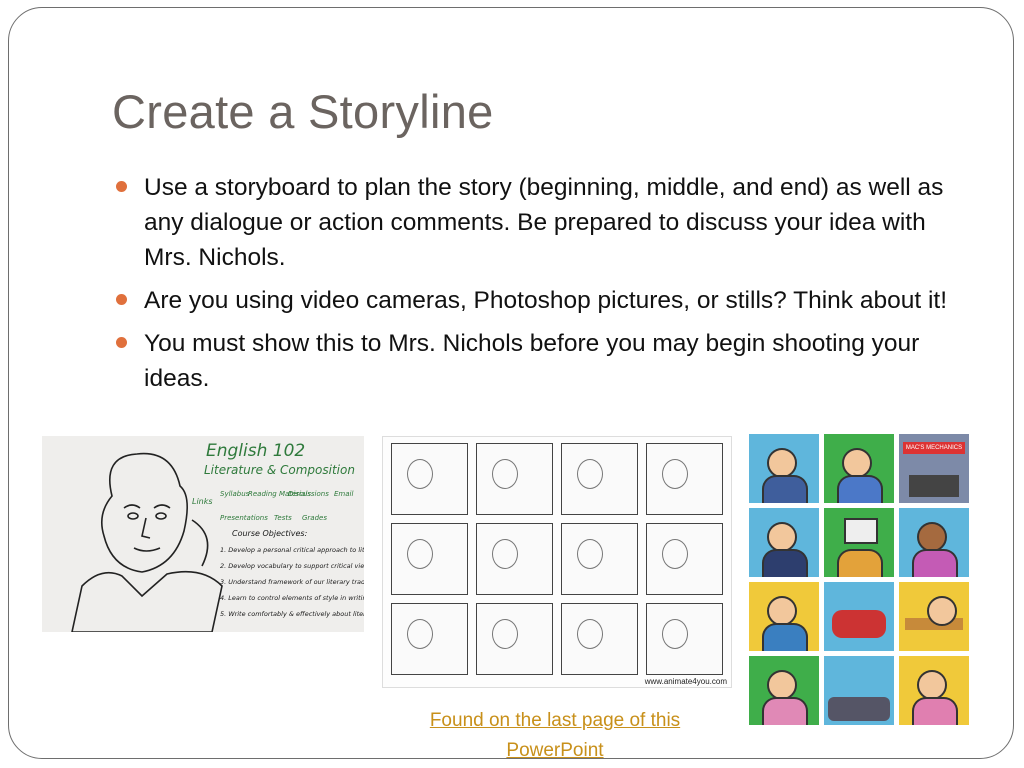 The width and height of the screenshot is (1024, 768). I want to click on storyboard-watermark: www.animate4you.com, so click(685, 681).